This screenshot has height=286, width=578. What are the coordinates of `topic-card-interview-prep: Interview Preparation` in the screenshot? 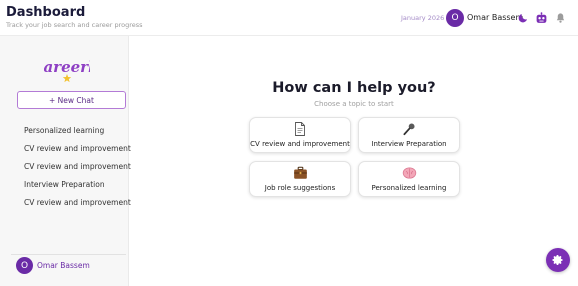 It's located at (409, 135).